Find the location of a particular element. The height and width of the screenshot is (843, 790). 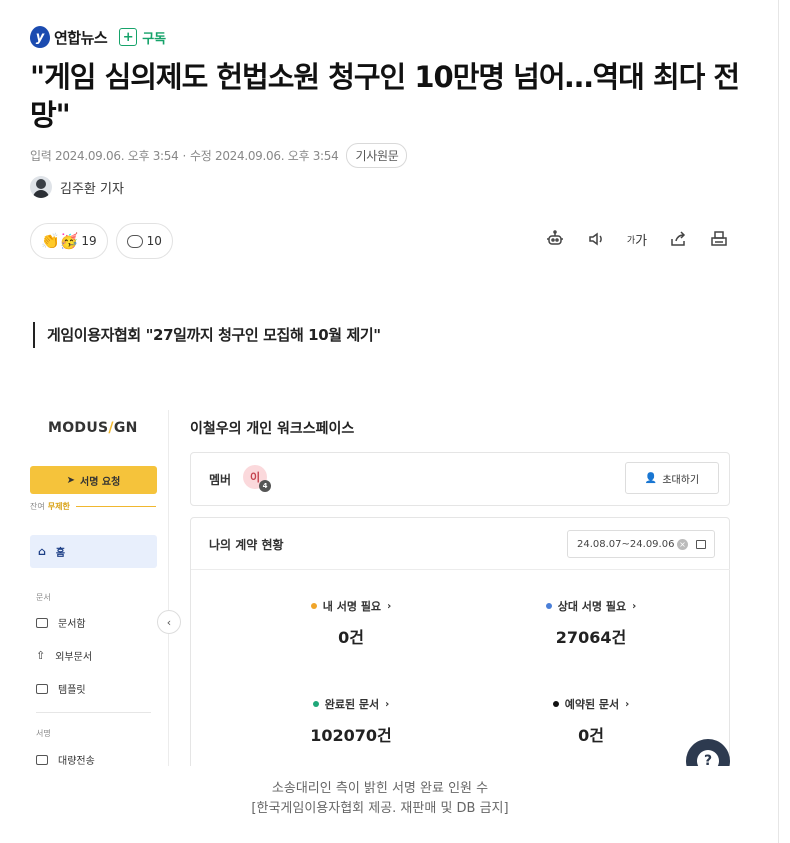

reaction-count: 19 is located at coordinates (89, 241).